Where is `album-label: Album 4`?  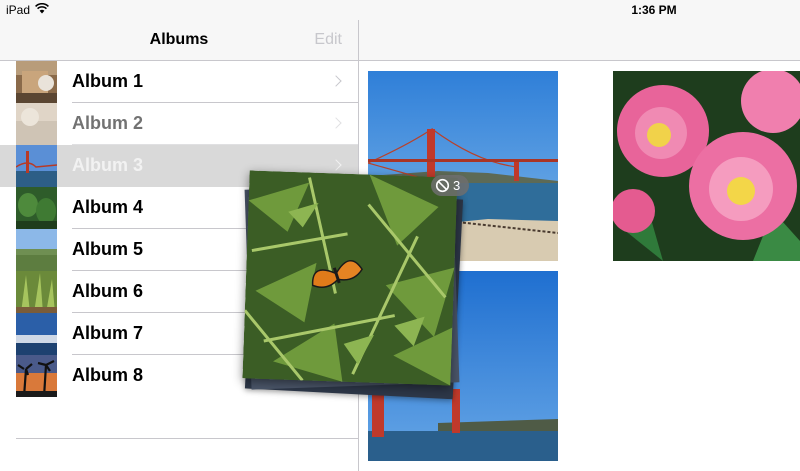 album-label: Album 4 is located at coordinates (108, 207).